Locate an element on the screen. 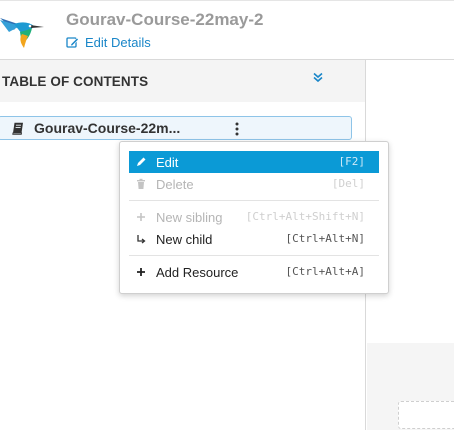  trash-icon is located at coordinates (141, 183).